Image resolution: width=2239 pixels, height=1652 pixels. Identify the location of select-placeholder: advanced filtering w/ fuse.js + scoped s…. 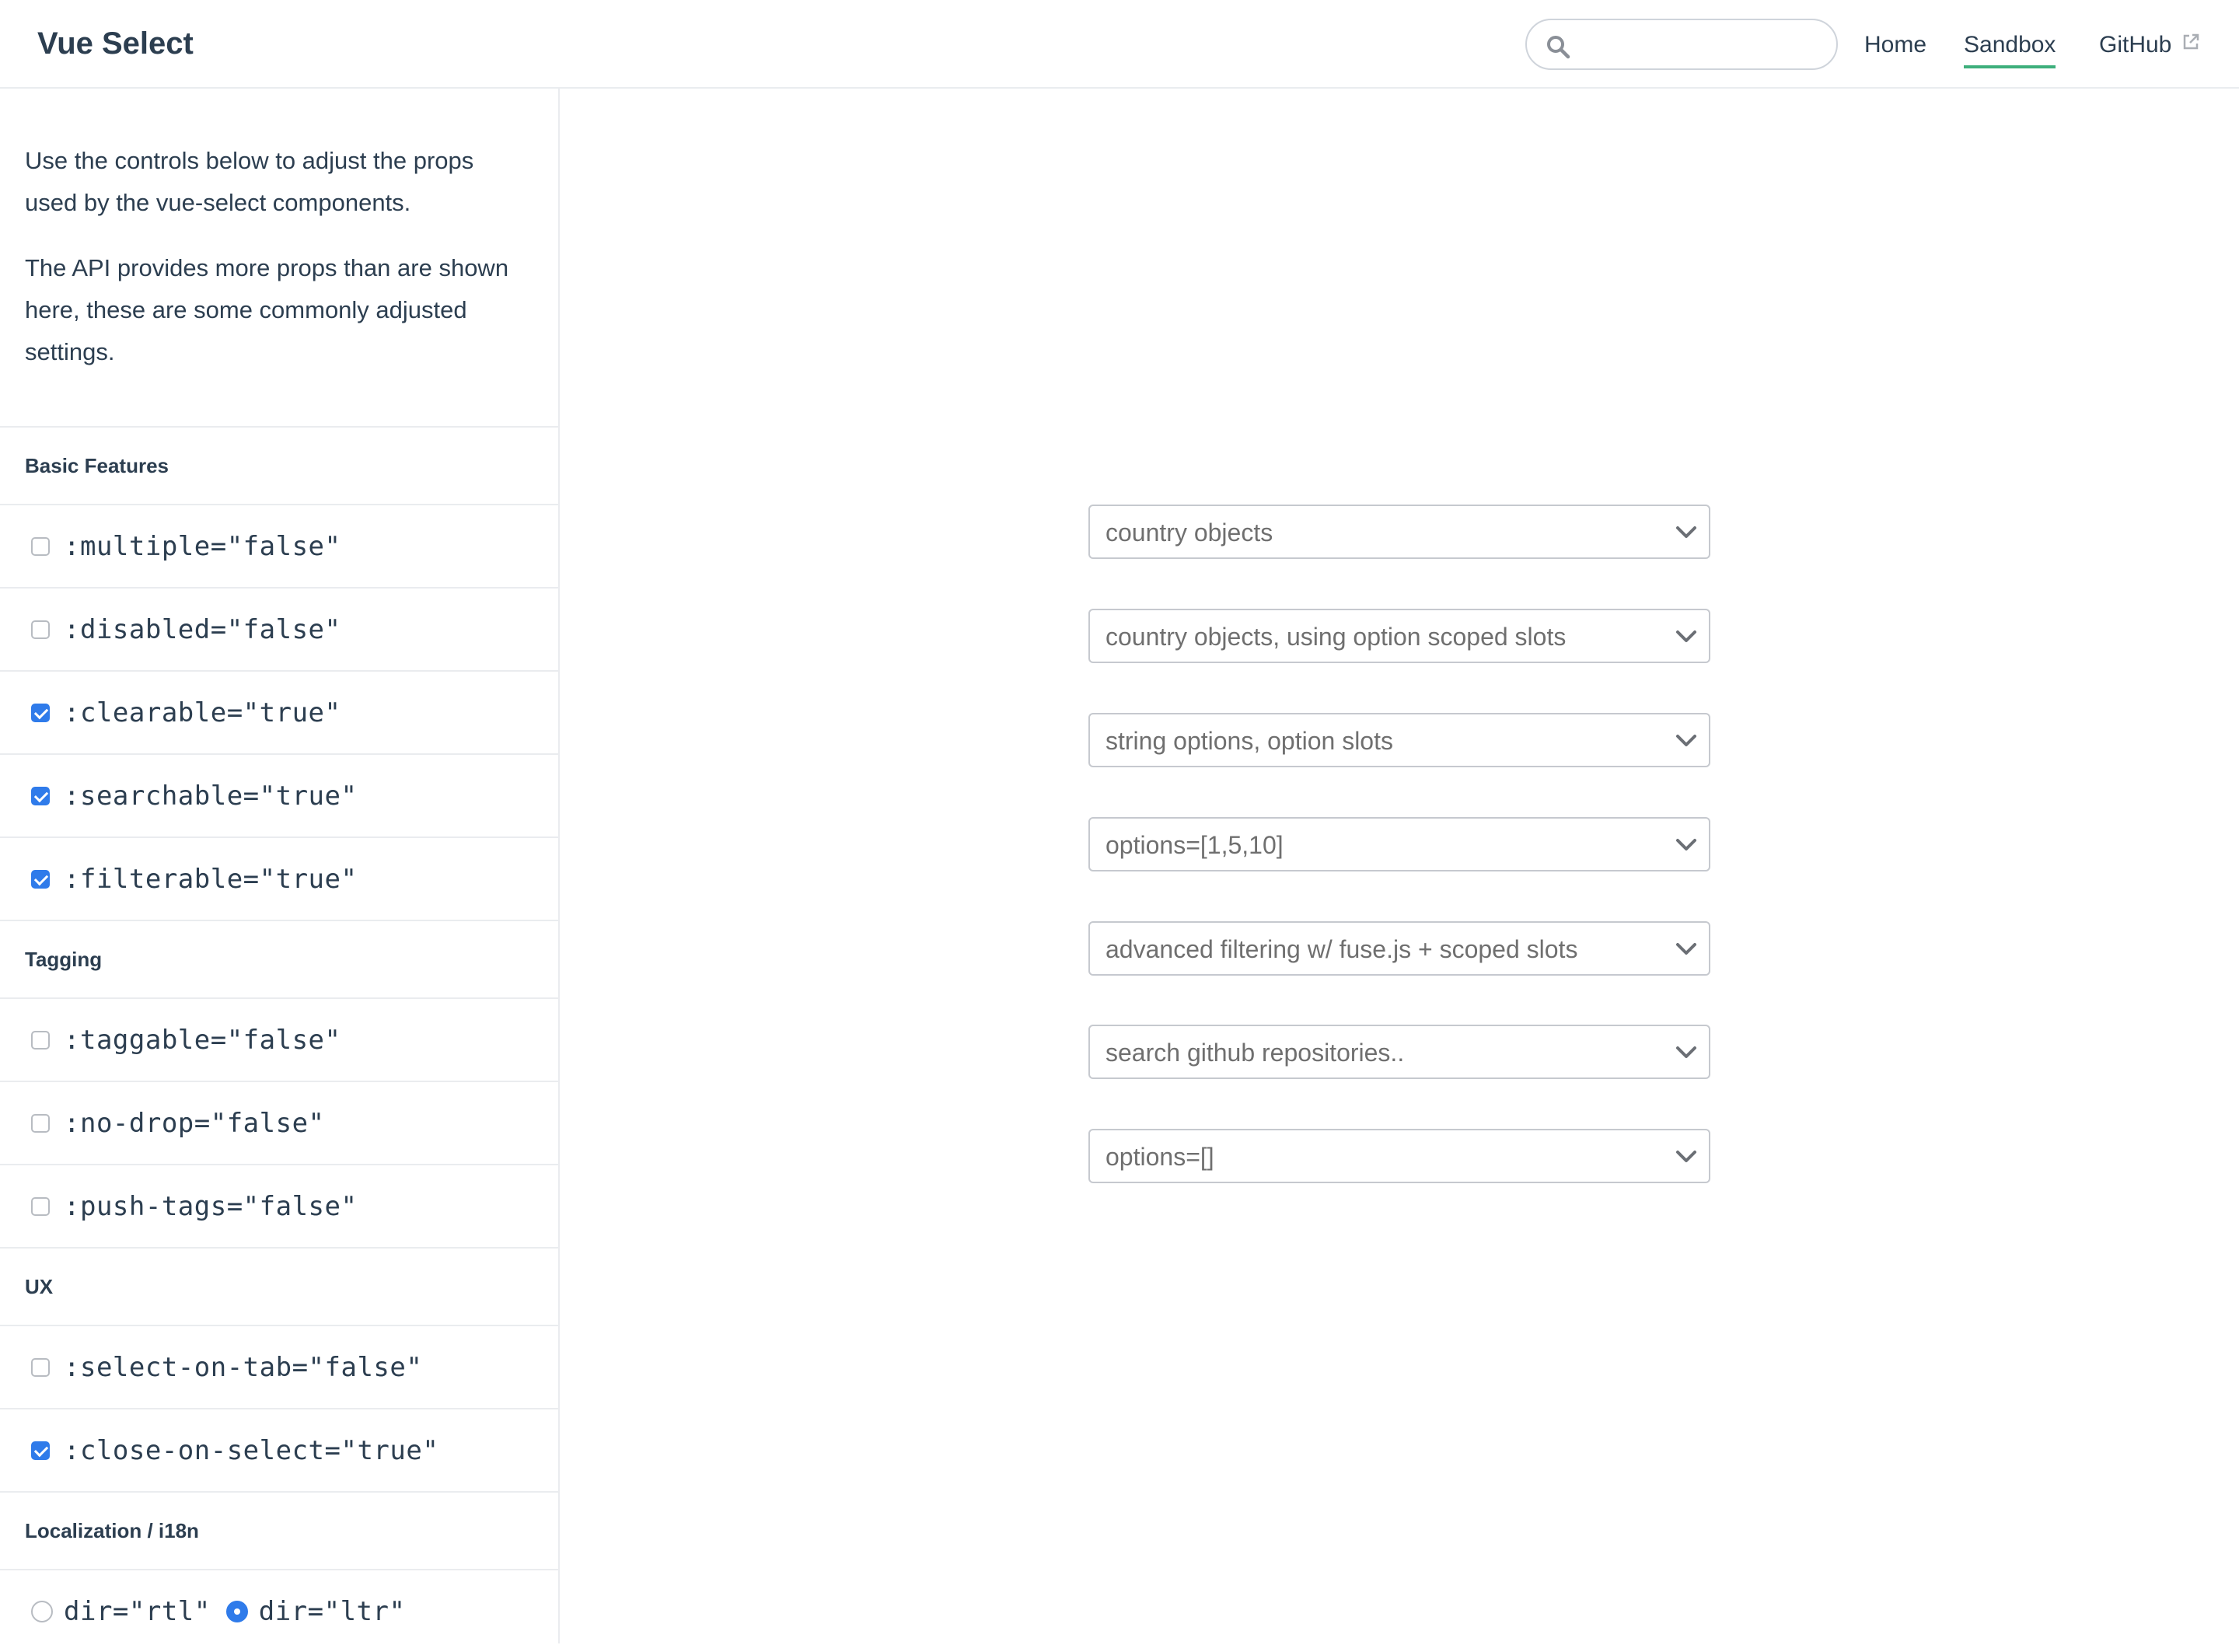
(1342, 949).